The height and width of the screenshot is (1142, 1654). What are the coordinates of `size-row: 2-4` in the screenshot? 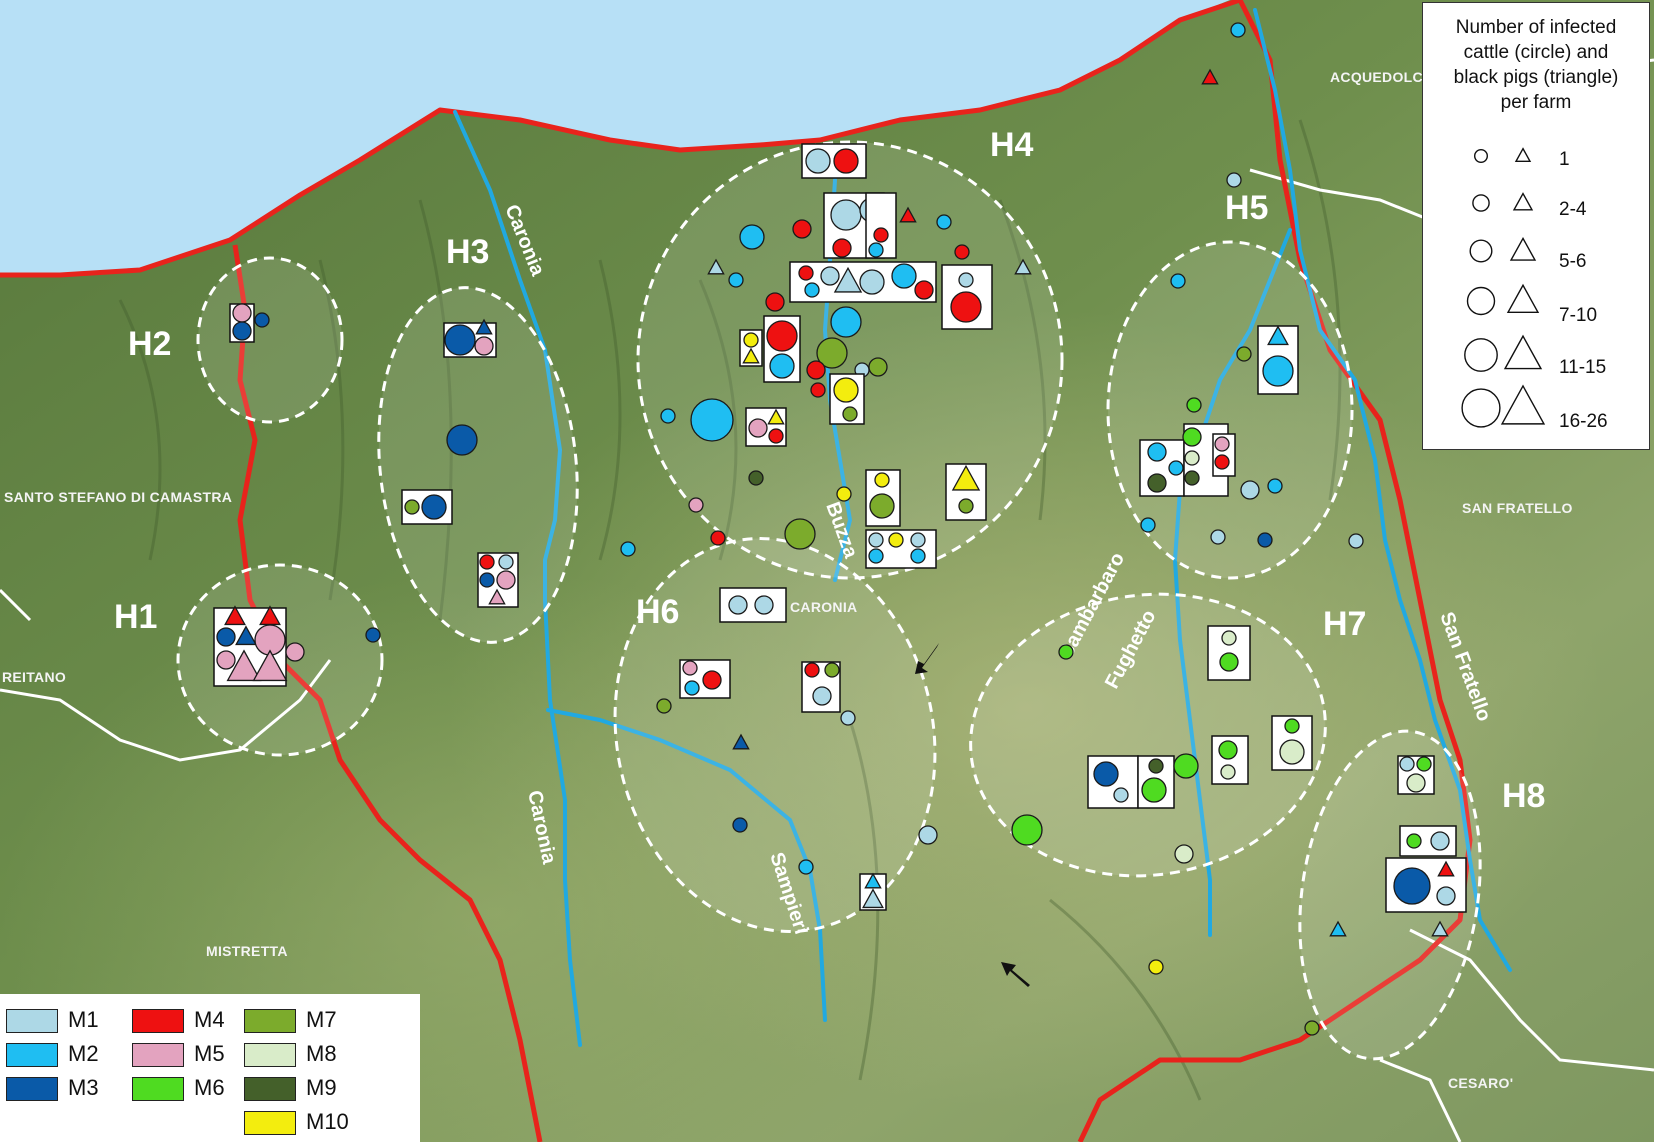 It's located at (1537, 218).